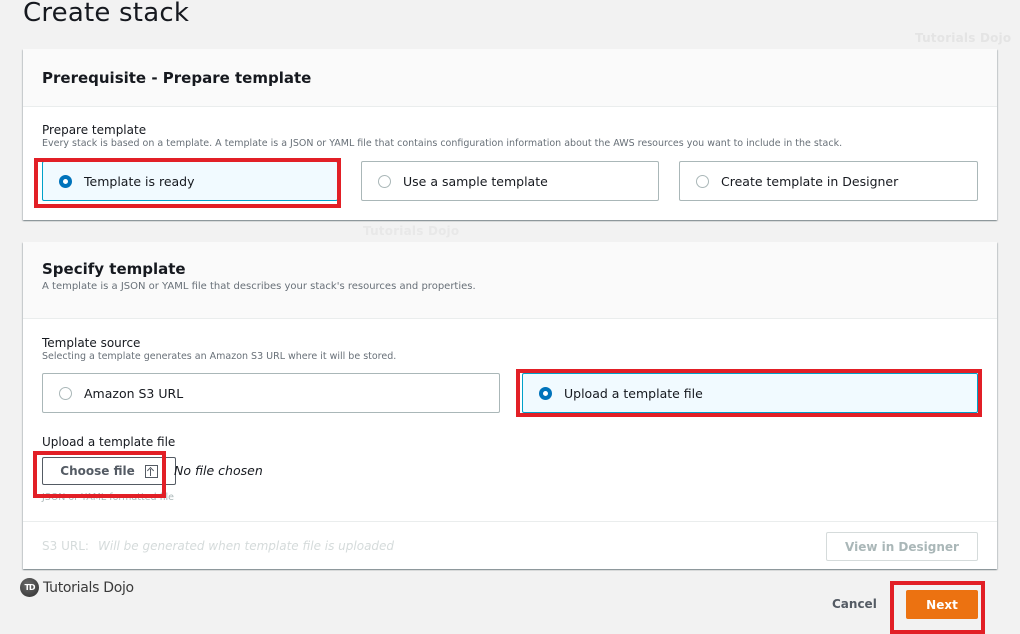  Describe the element at coordinates (151, 471) in the screenshot. I see `upload-icon` at that location.